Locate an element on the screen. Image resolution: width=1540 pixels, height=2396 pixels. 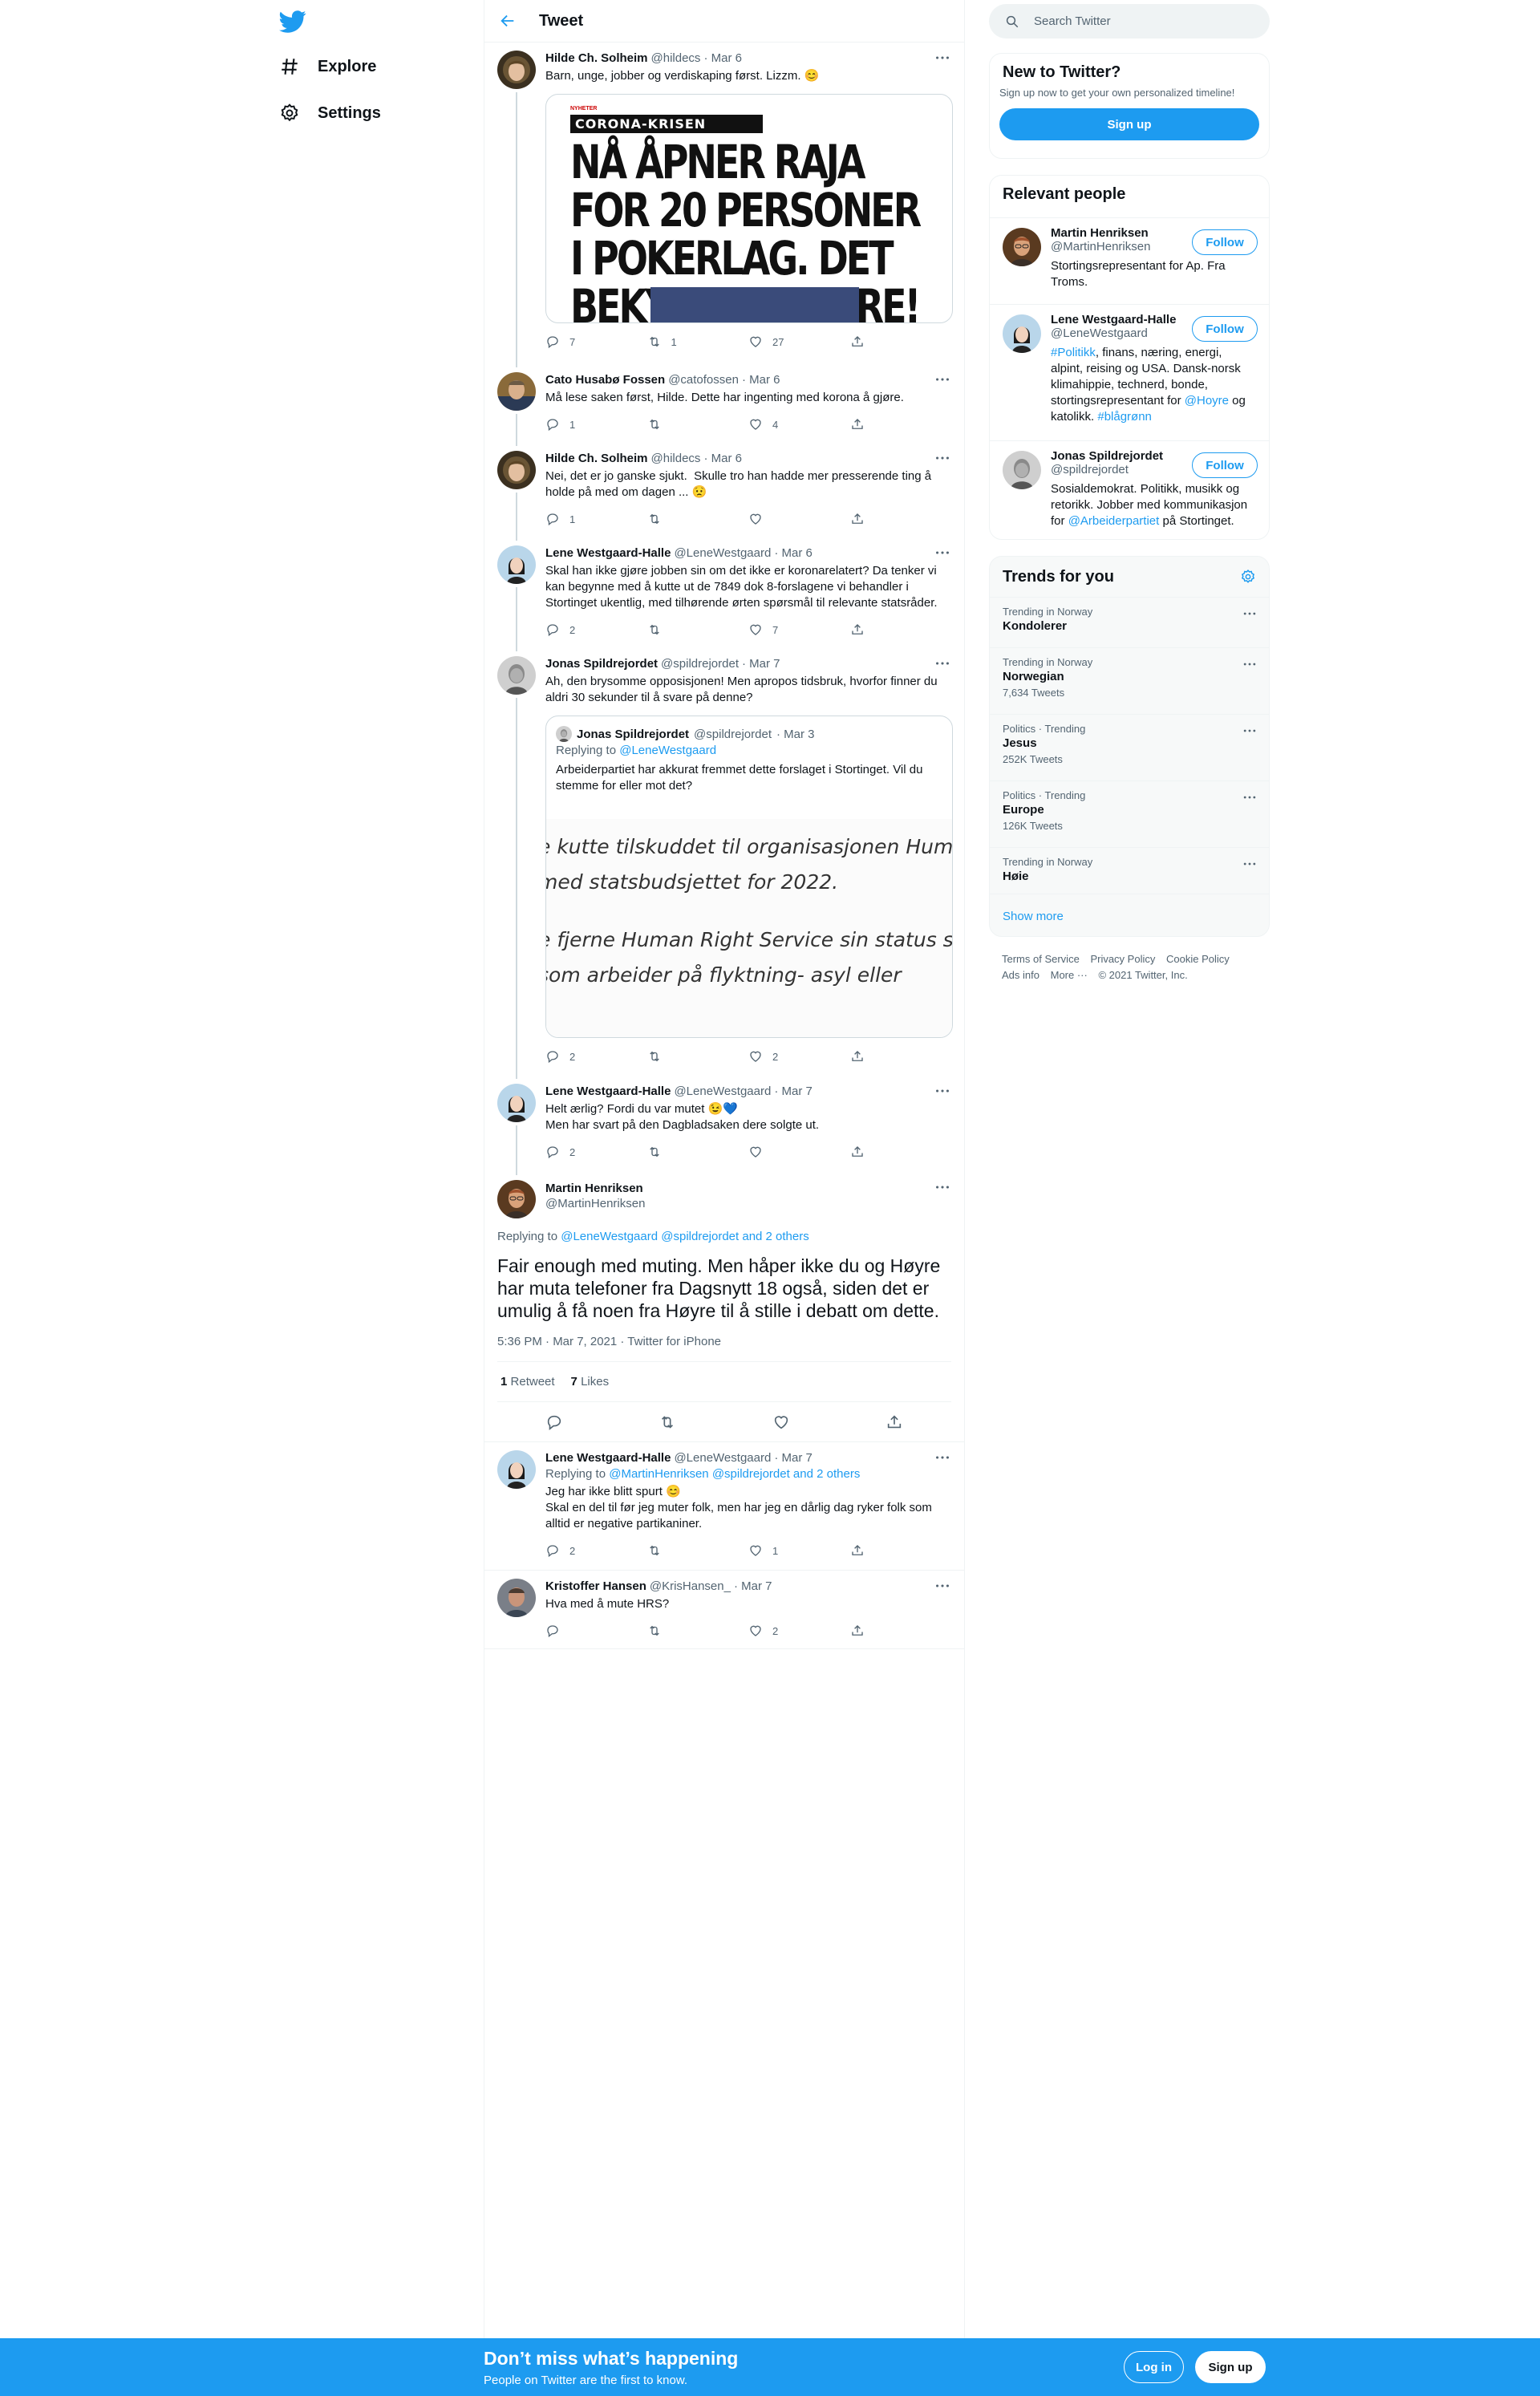
nav-item-explore: Explore is located at coordinates (328, 67).